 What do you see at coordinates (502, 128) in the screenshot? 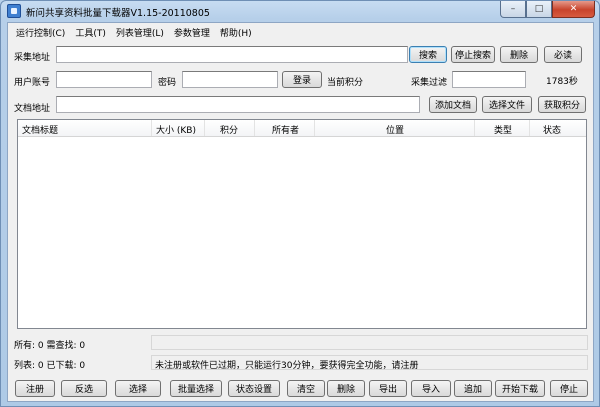
I see `column-type: 类型` at bounding box center [502, 128].